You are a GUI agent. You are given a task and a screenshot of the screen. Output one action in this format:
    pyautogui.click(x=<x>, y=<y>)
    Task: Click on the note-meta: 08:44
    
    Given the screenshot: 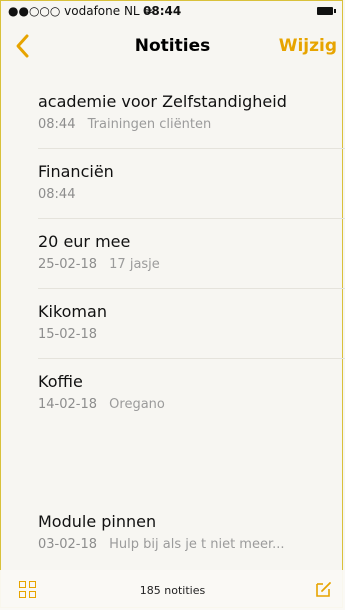 What is the action you would take?
    pyautogui.click(x=188, y=194)
    